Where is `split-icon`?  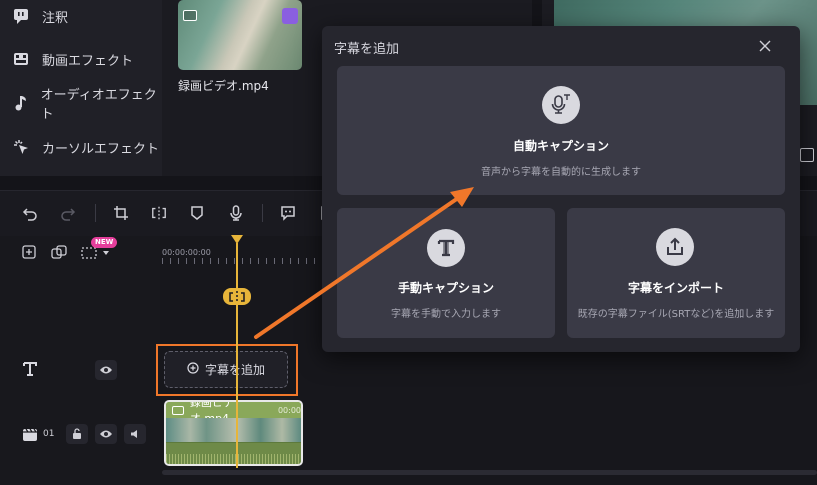 split-icon is located at coordinates (159, 213).